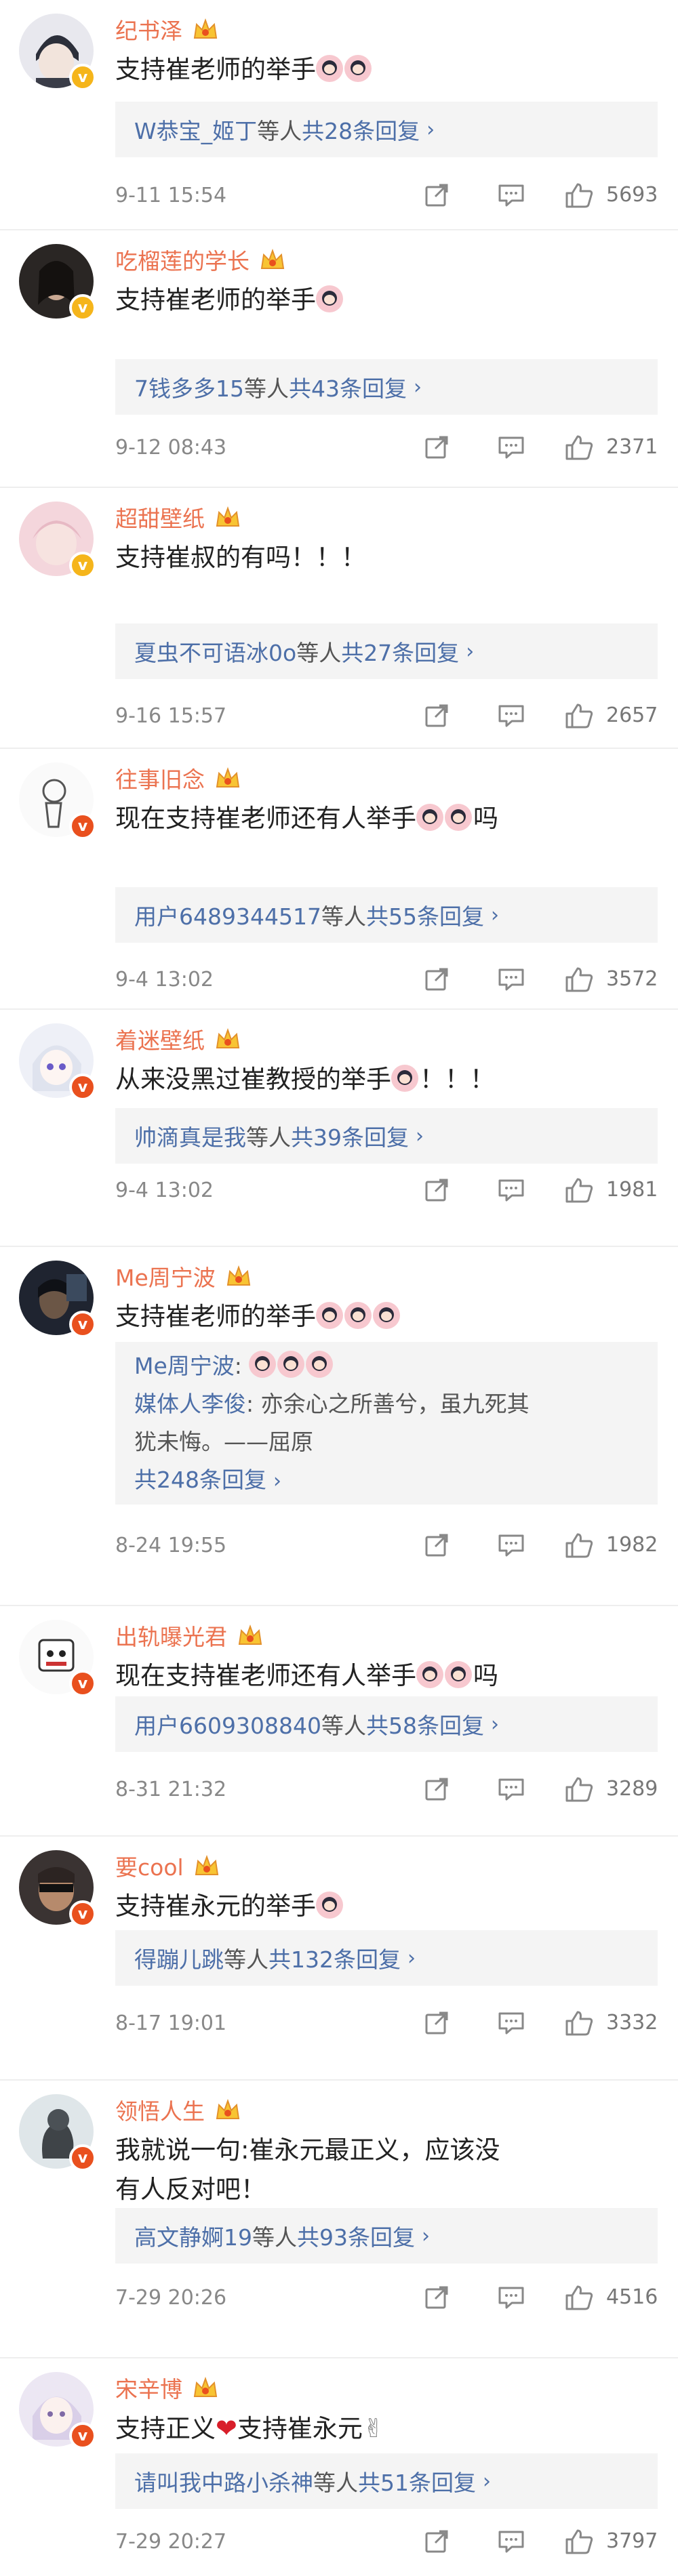 Image resolution: width=678 pixels, height=2576 pixels. Describe the element at coordinates (165, 1276) in the screenshot. I see `username: Me周宁波` at that location.